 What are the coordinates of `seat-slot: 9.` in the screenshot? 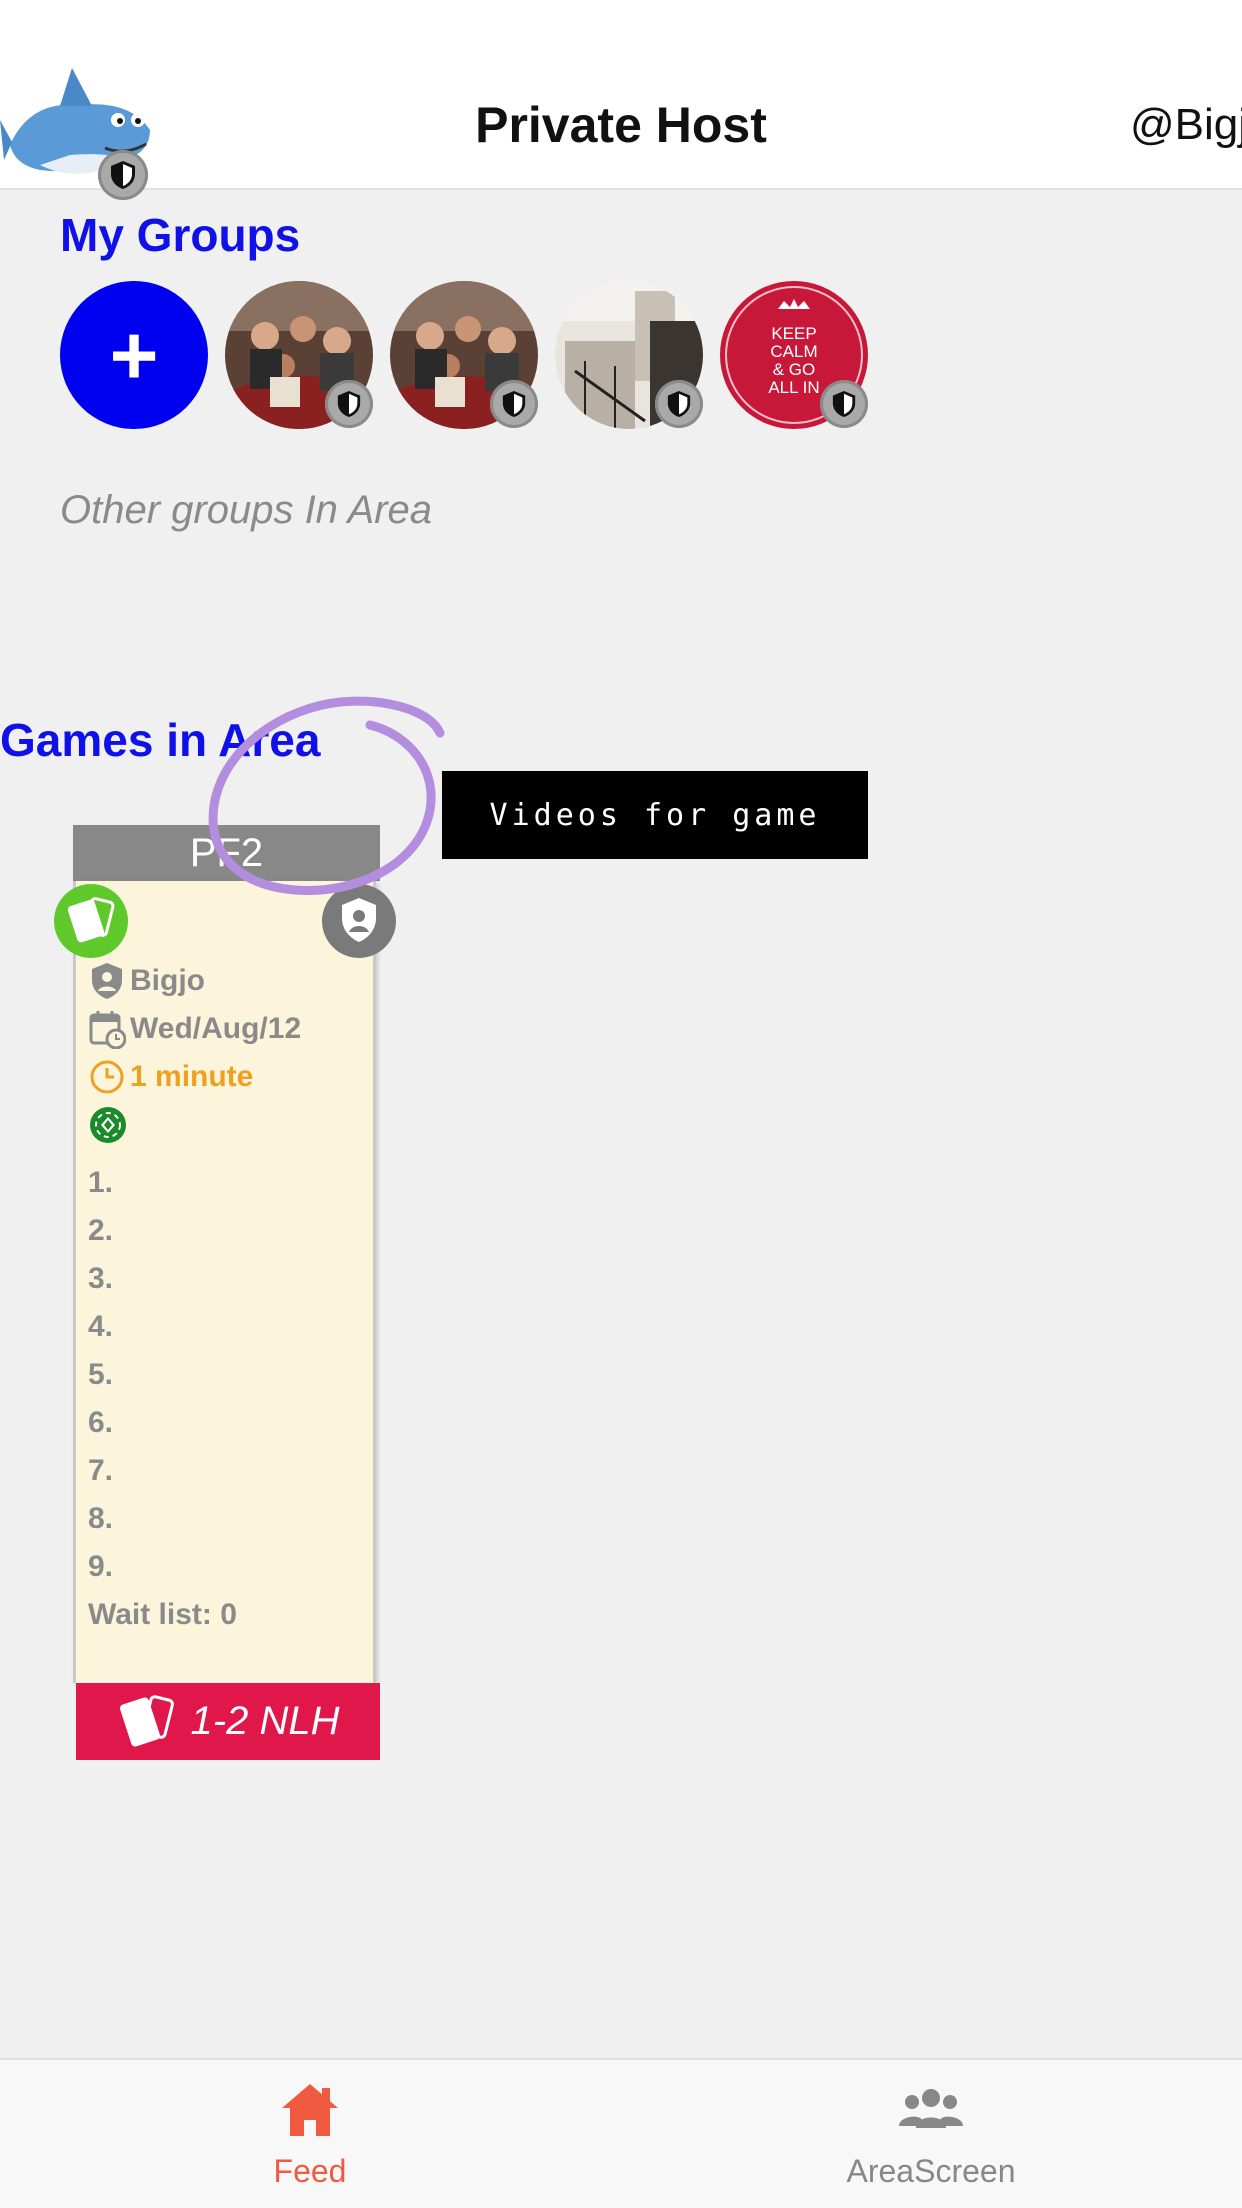 It's located at (100, 1567).